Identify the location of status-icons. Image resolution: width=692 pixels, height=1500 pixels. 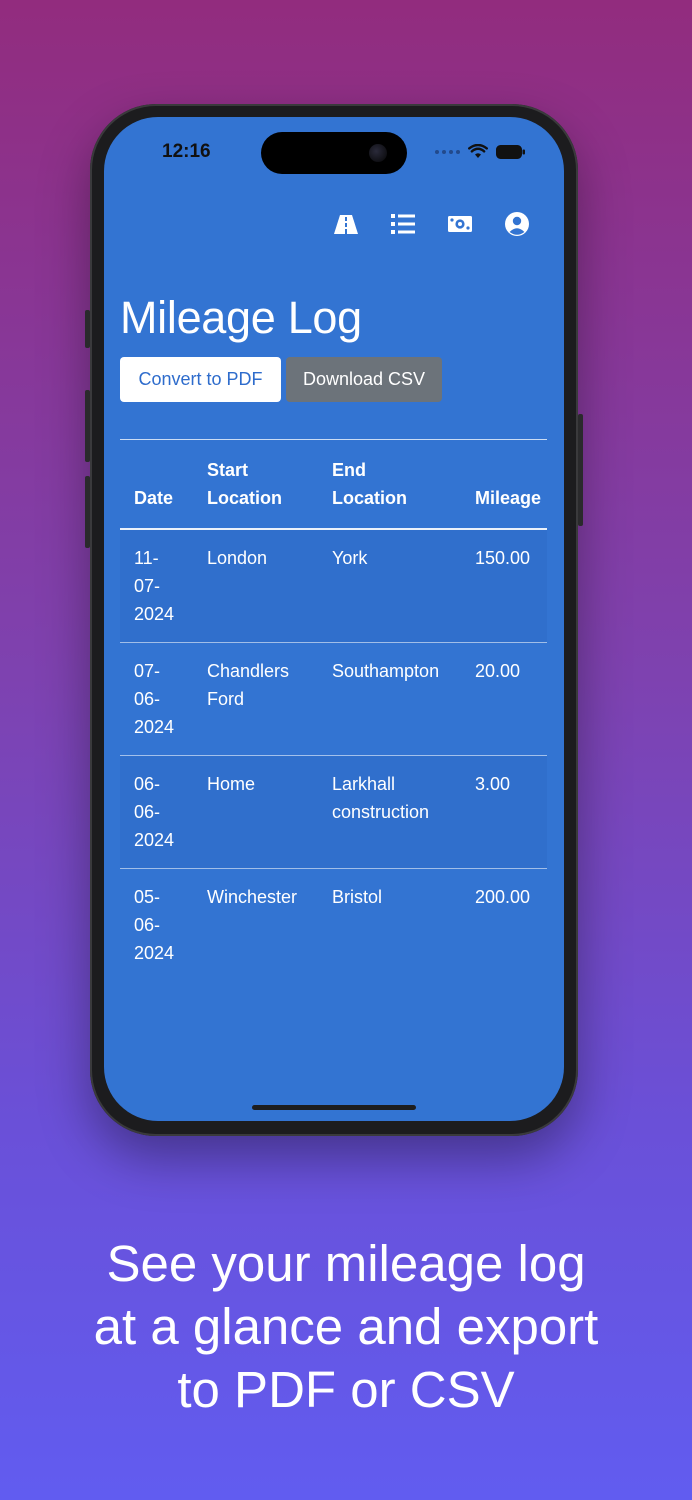
(480, 151).